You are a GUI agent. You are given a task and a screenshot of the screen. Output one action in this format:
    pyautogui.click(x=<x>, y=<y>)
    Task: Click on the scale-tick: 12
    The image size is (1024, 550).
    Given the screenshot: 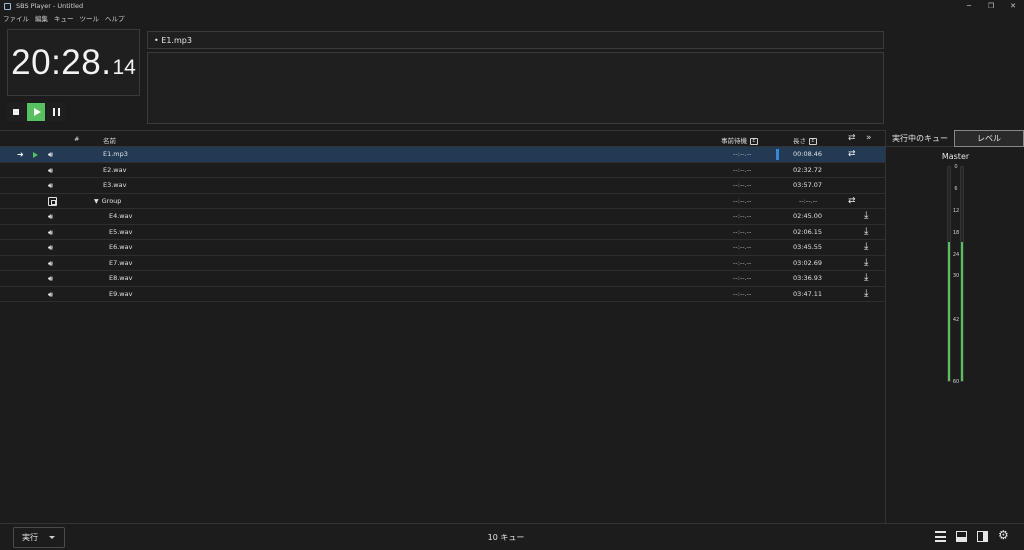 What is the action you would take?
    pyautogui.click(x=956, y=211)
    